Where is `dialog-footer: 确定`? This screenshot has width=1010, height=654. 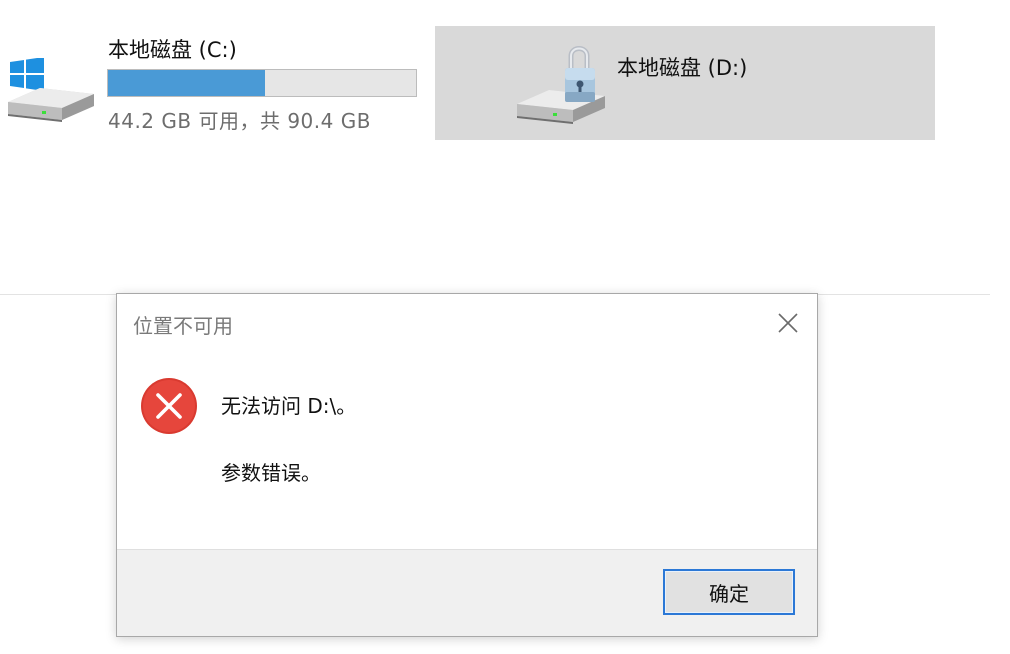 dialog-footer: 确定 is located at coordinates (467, 592).